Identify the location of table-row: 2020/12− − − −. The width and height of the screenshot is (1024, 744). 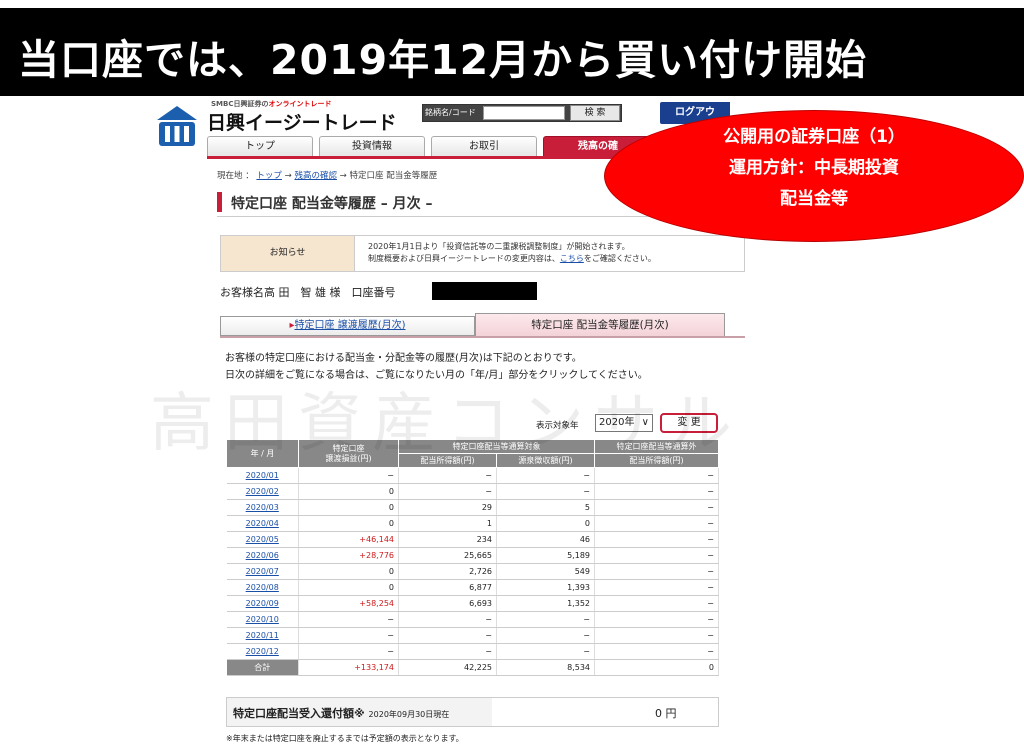
(472, 651).